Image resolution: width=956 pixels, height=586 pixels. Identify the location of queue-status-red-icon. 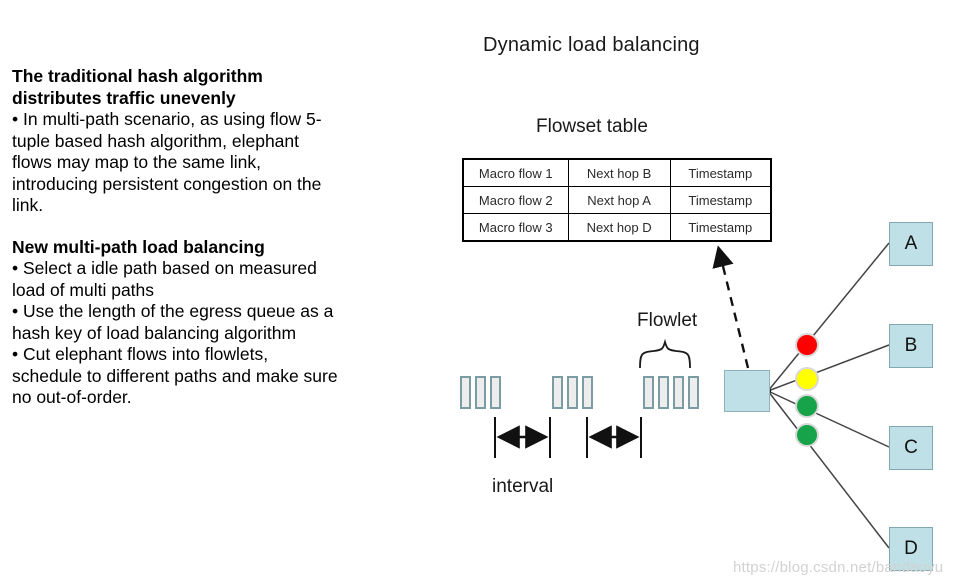
(807, 345).